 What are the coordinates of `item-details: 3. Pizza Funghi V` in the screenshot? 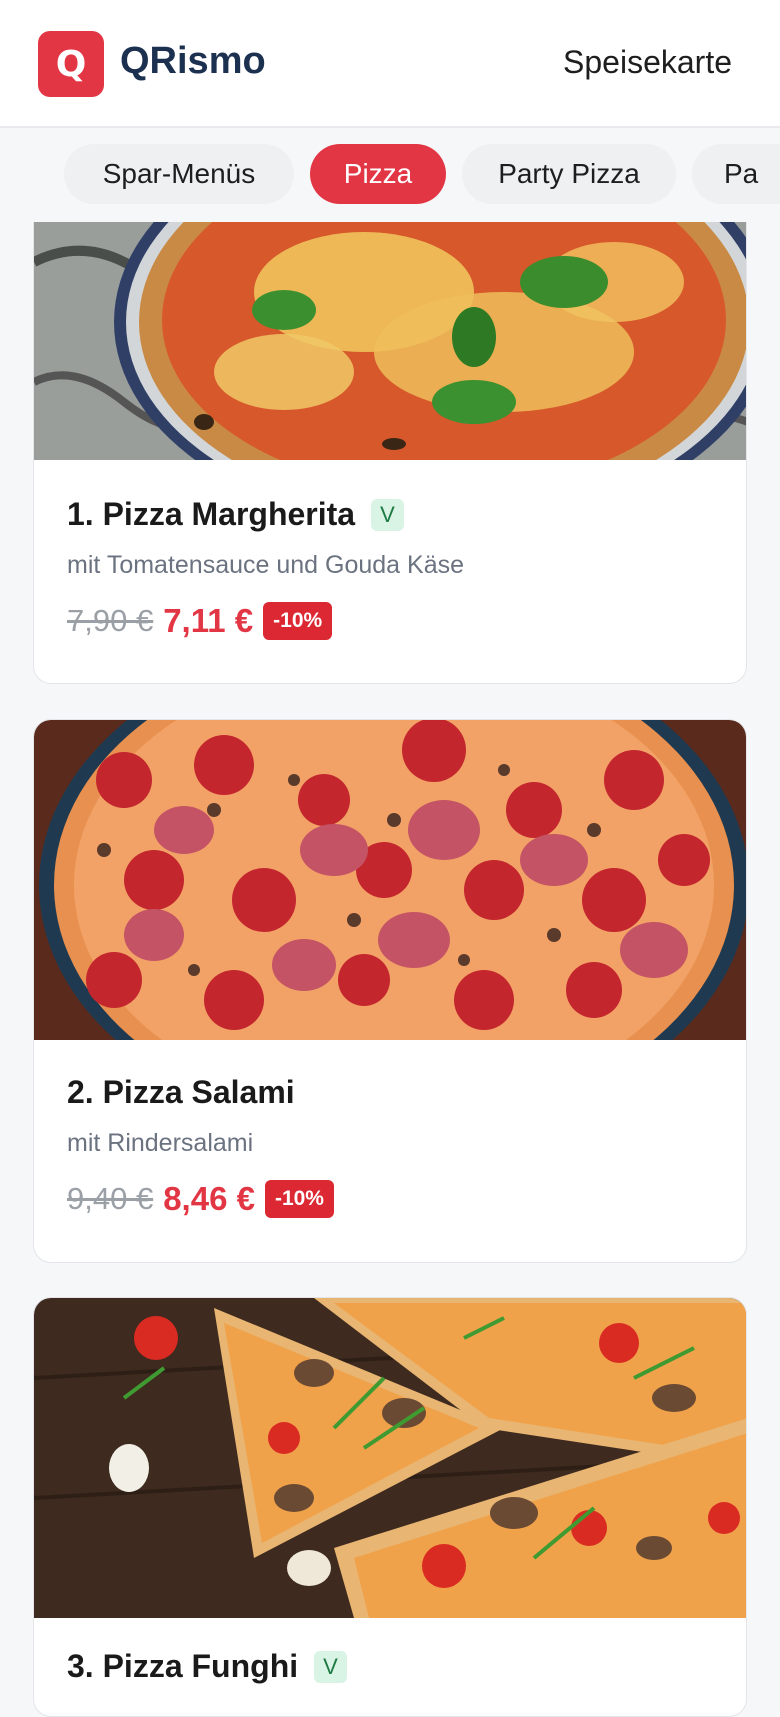 It's located at (207, 1666).